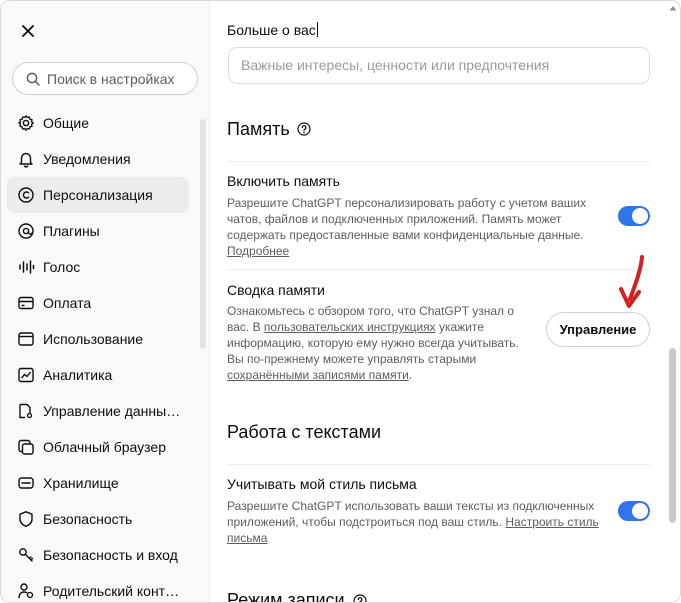 The image size is (681, 603). What do you see at coordinates (26, 160) in the screenshot?
I see `bell-icon` at bounding box center [26, 160].